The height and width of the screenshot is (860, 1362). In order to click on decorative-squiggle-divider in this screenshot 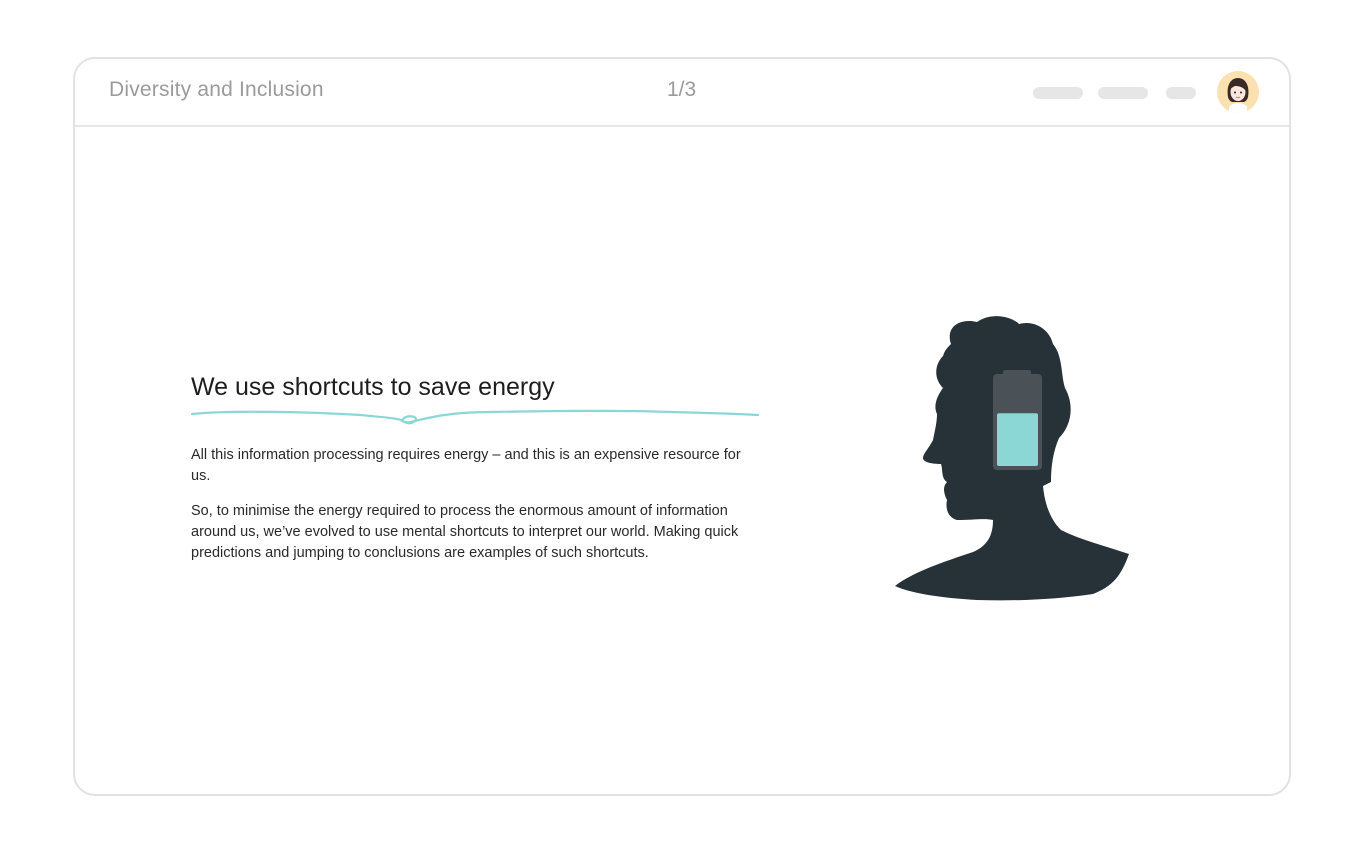, I will do `click(475, 417)`.